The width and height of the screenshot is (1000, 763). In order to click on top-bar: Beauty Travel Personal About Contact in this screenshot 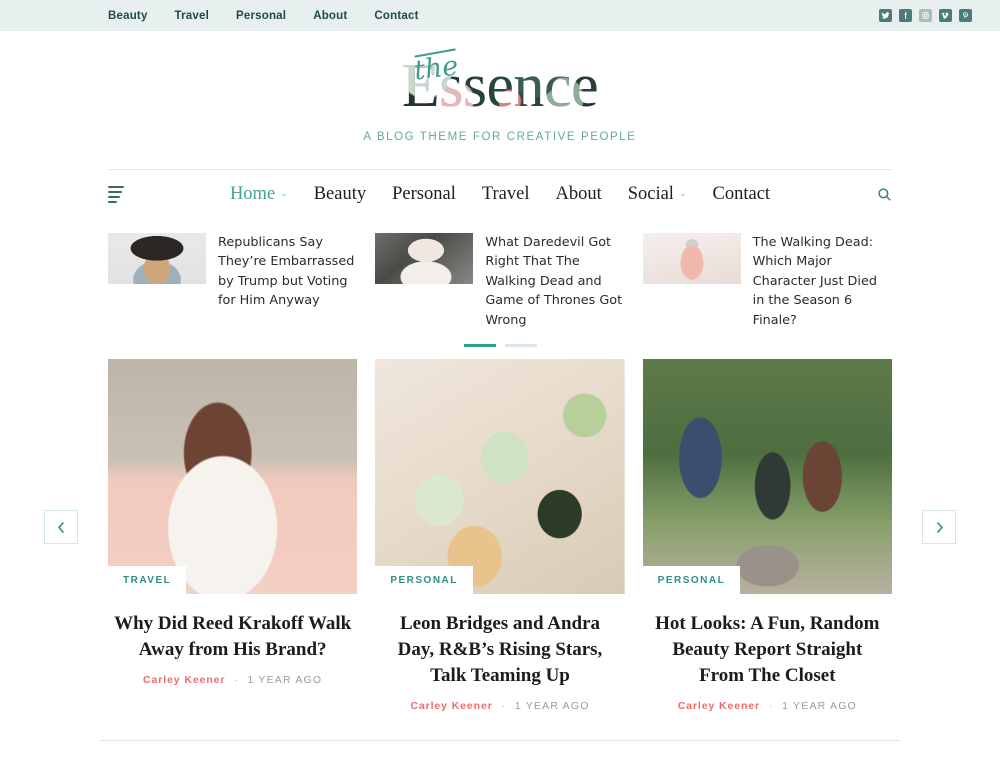, I will do `click(500, 15)`.